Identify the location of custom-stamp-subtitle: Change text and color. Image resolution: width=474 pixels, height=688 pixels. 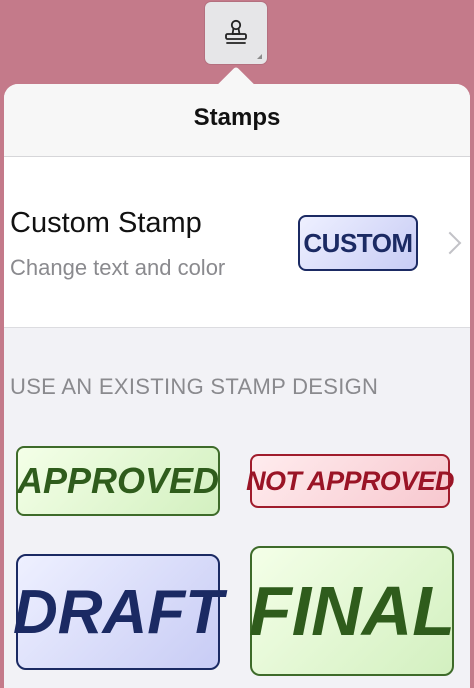
(118, 267).